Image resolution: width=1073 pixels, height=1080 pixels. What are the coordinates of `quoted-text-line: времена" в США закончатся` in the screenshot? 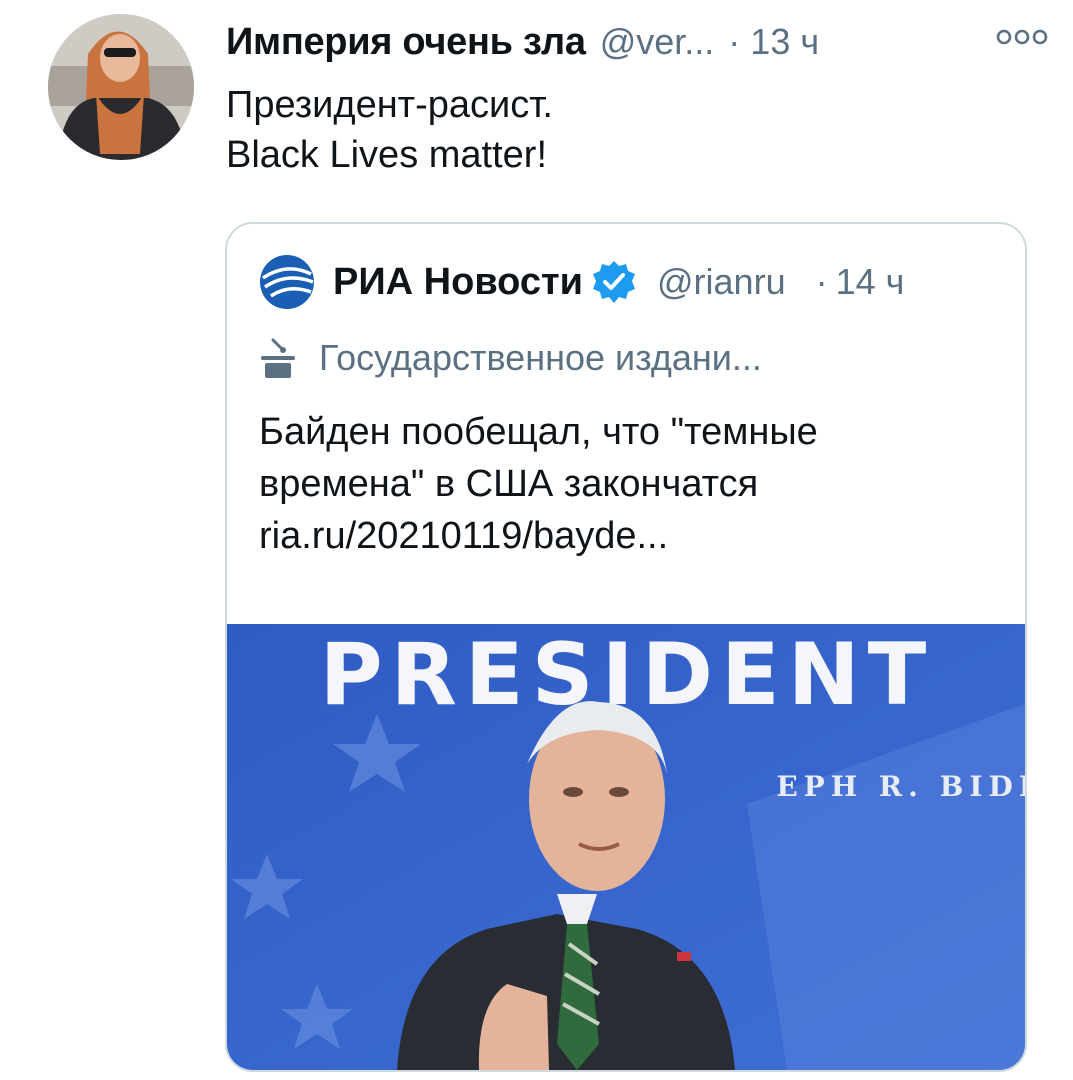 It's located at (509, 484).